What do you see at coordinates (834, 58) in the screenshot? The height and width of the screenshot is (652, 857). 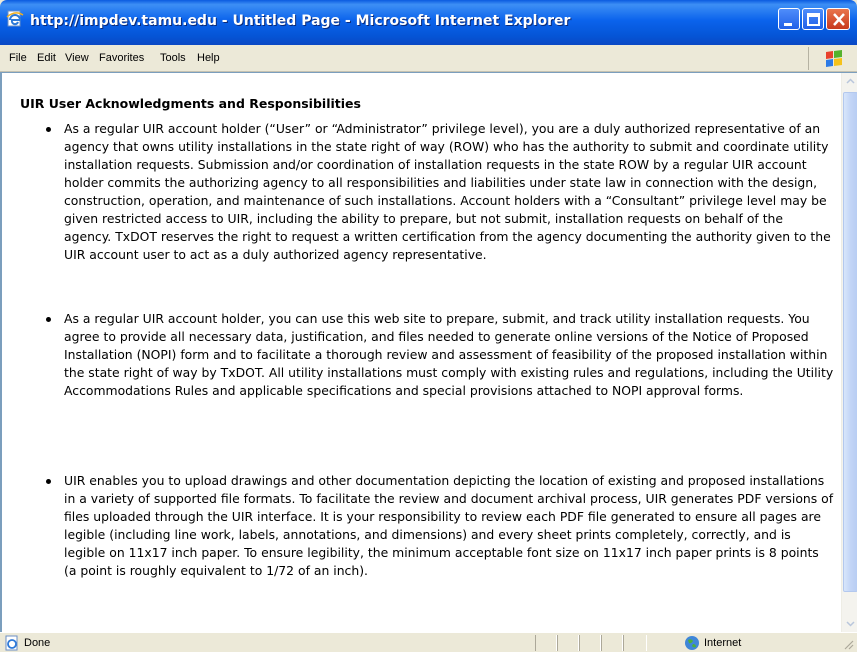 I see `windows-flag-icon` at bounding box center [834, 58].